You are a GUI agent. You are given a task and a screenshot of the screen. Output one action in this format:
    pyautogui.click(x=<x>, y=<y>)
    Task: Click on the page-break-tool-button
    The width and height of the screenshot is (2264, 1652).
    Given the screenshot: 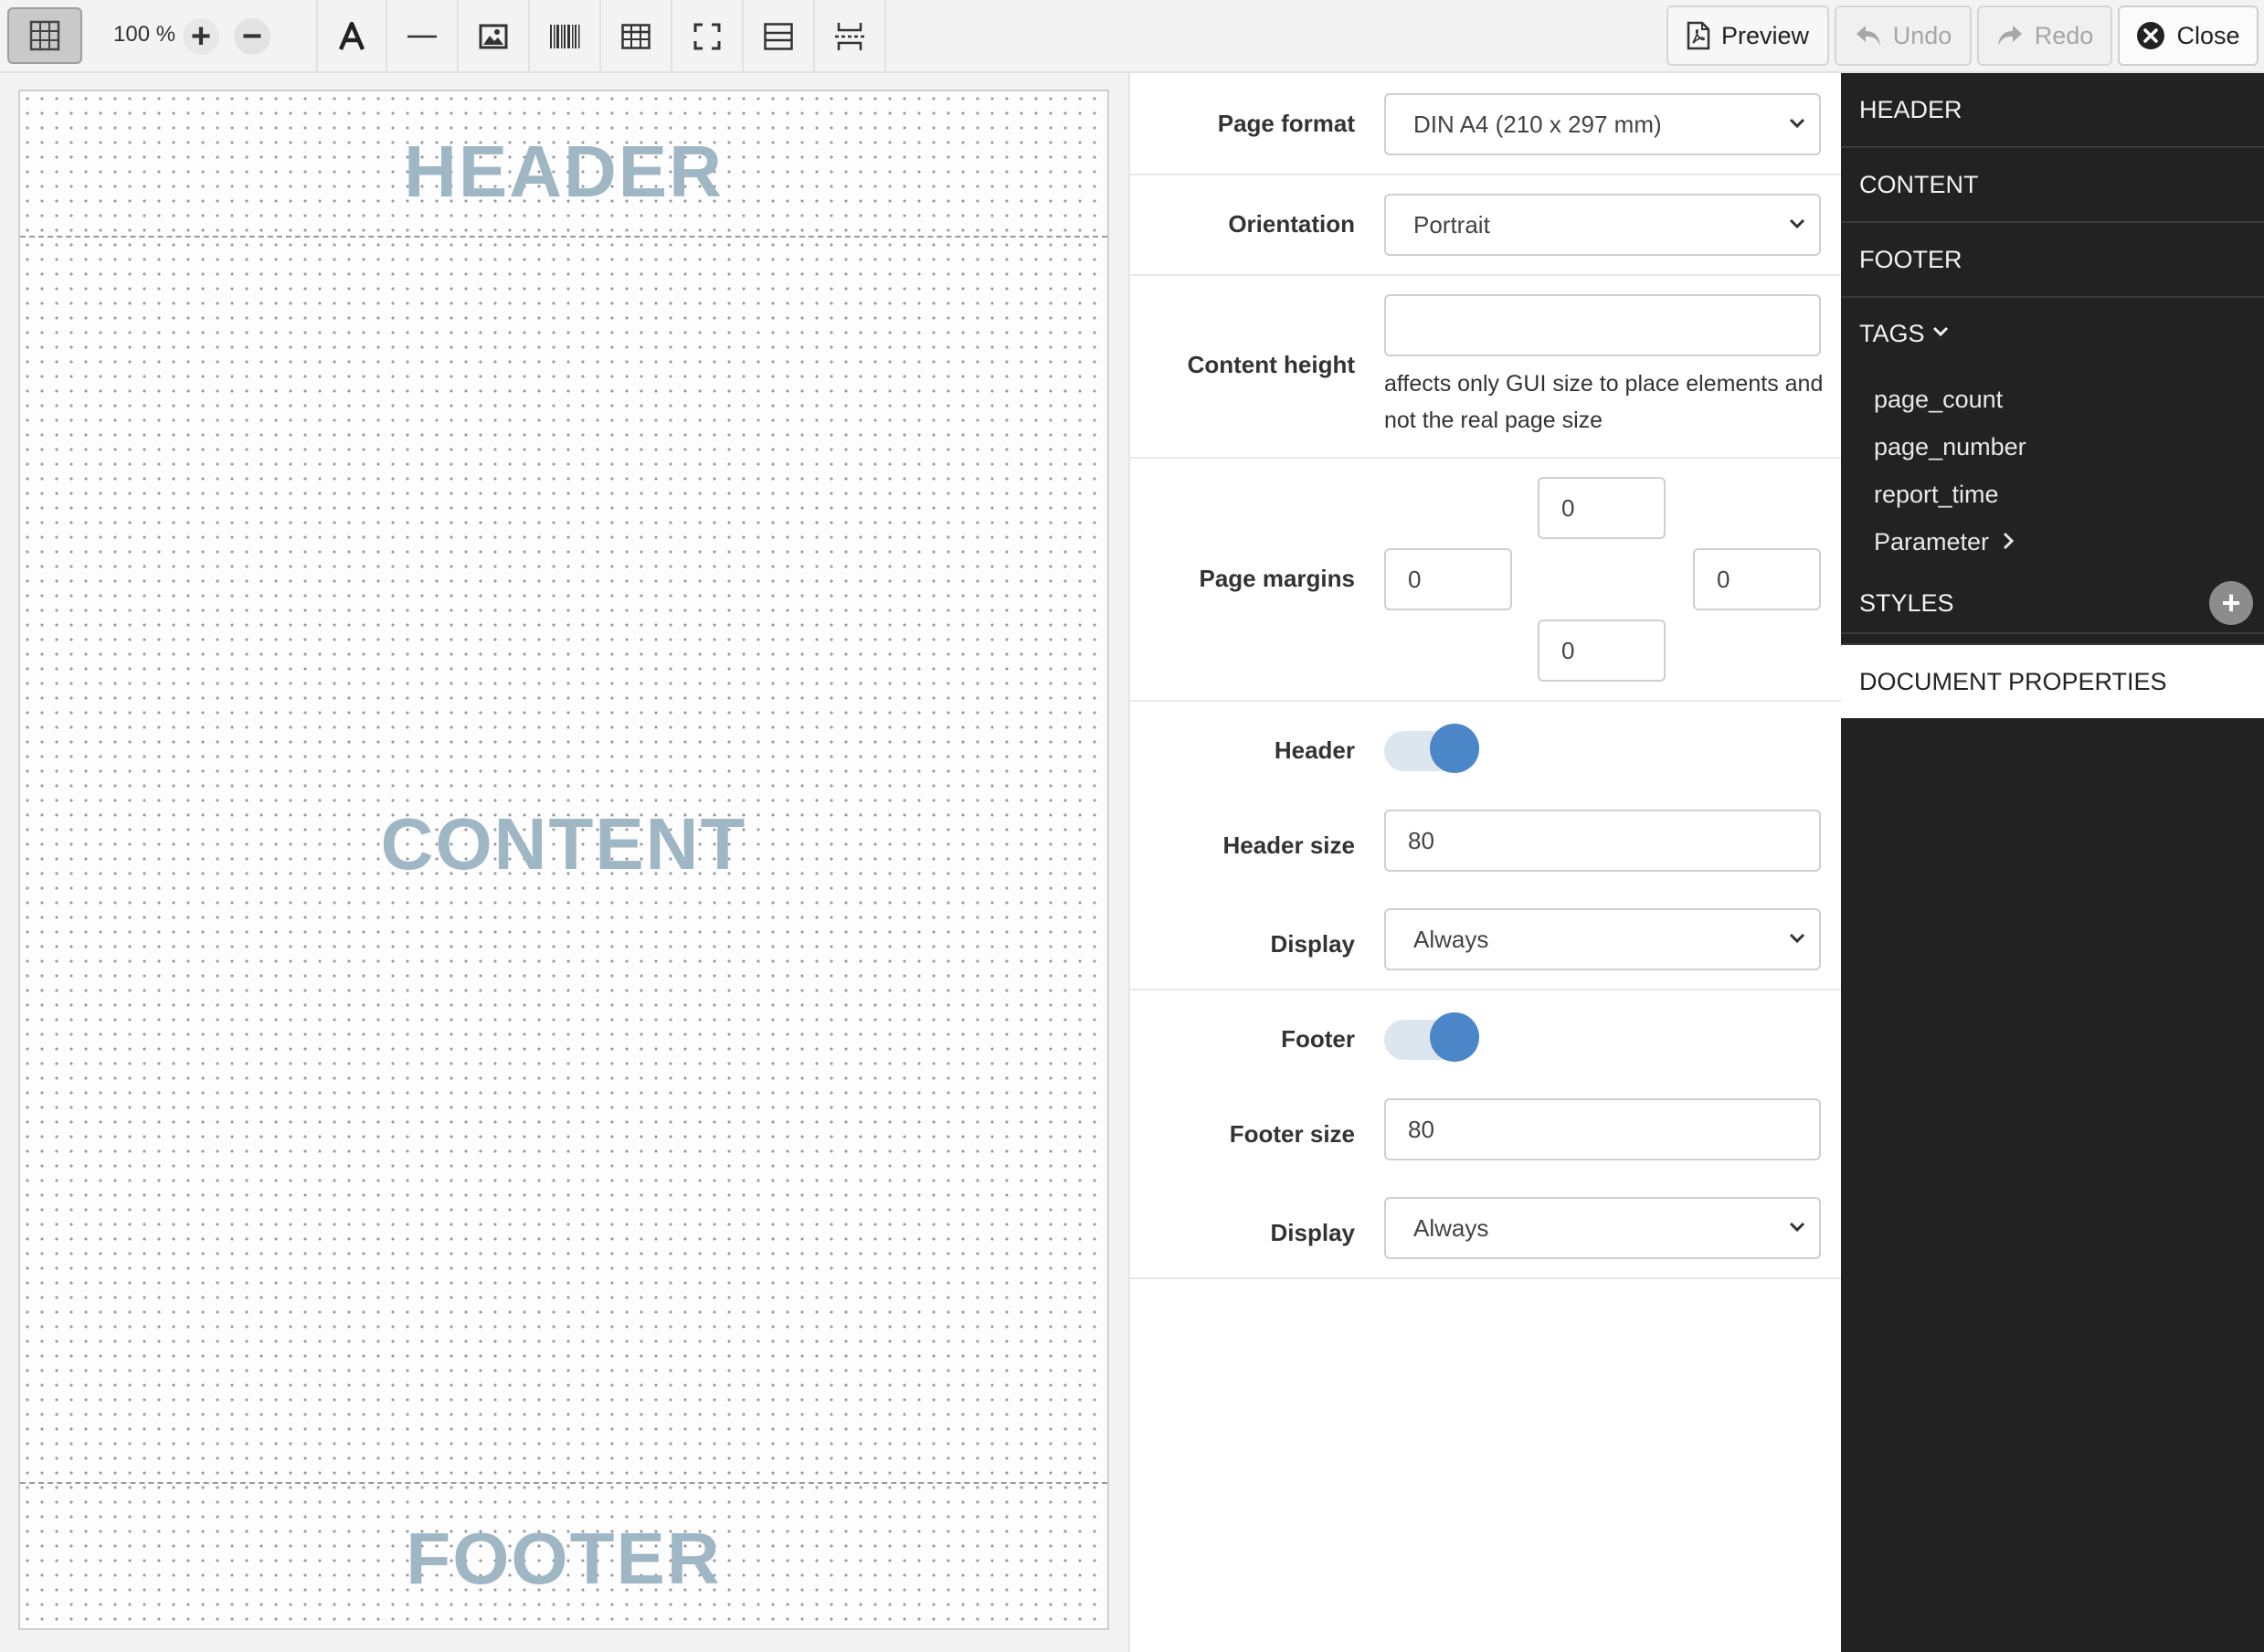 What is the action you would take?
    pyautogui.click(x=850, y=37)
    